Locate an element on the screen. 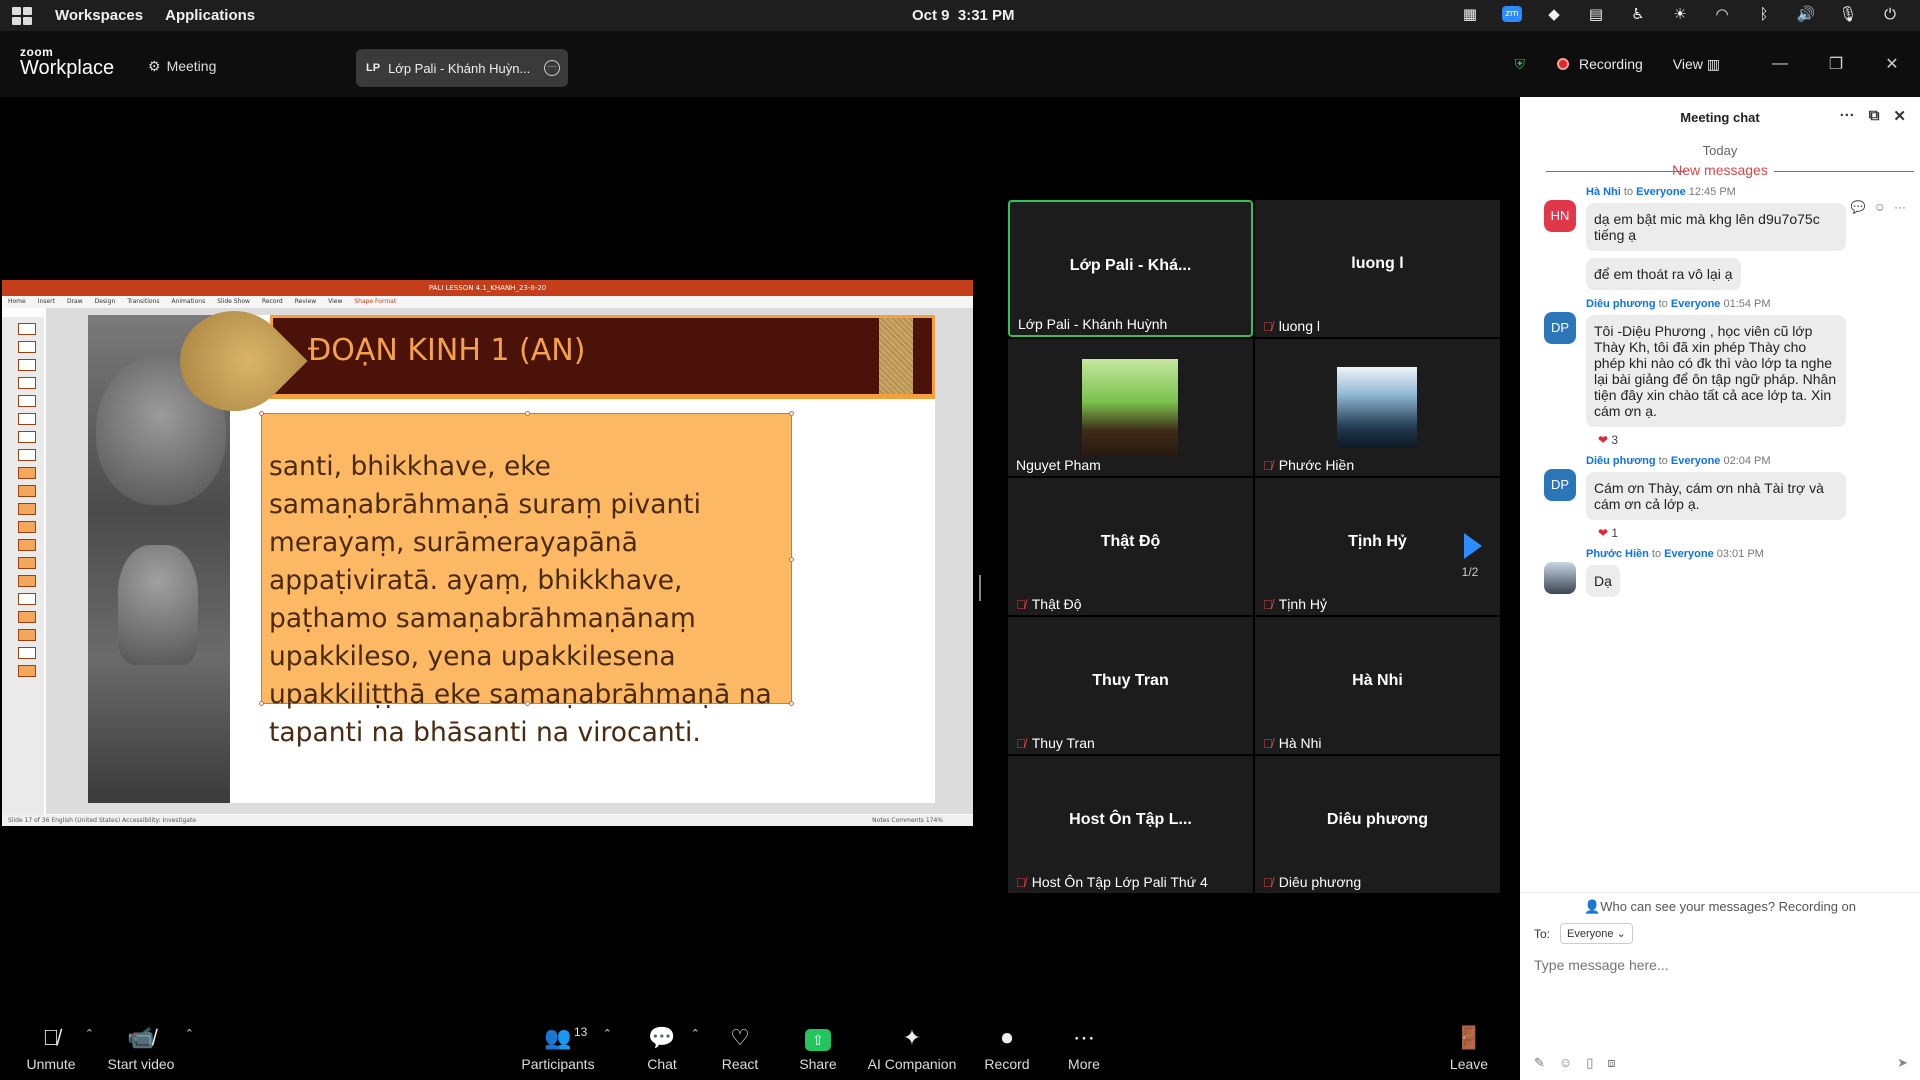 The width and height of the screenshot is (1920, 1080). bluetooth-icon: ᛒ is located at coordinates (1764, 14).